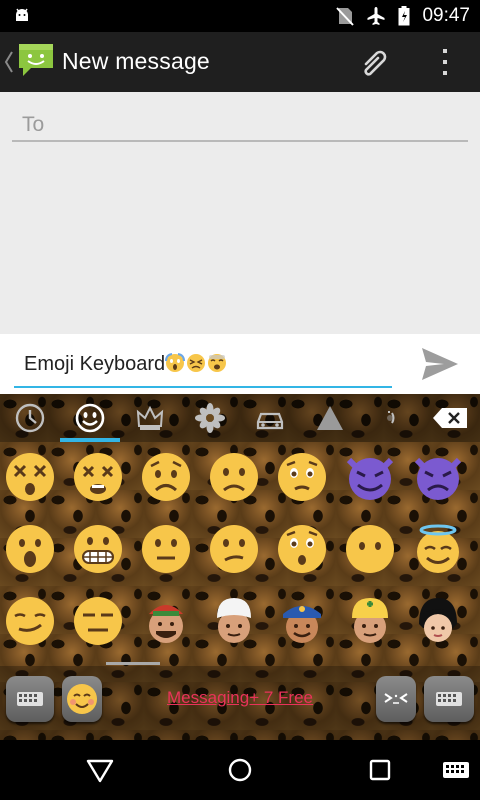 The height and width of the screenshot is (800, 480). Describe the element at coordinates (9, 62) in the screenshot. I see `back-chevron-icon` at that location.